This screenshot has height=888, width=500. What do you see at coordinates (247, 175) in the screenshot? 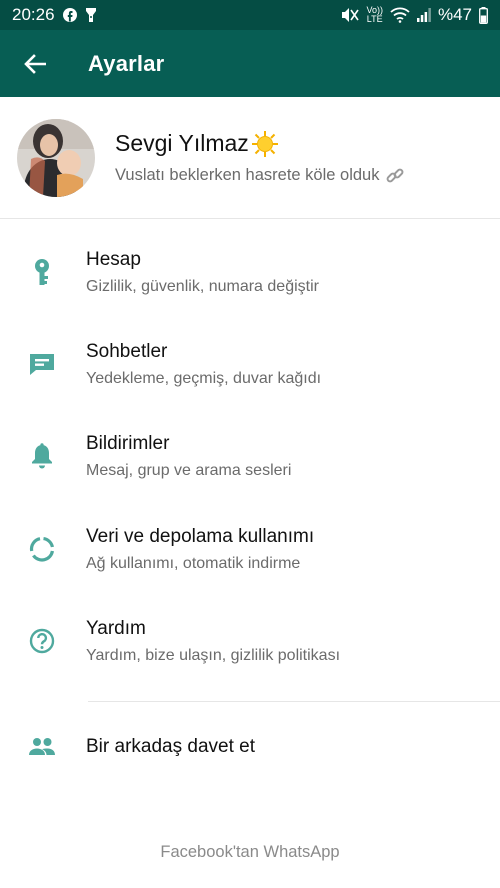
I see `profile-status: Vuslatı beklerken hasrete köle olduk` at bounding box center [247, 175].